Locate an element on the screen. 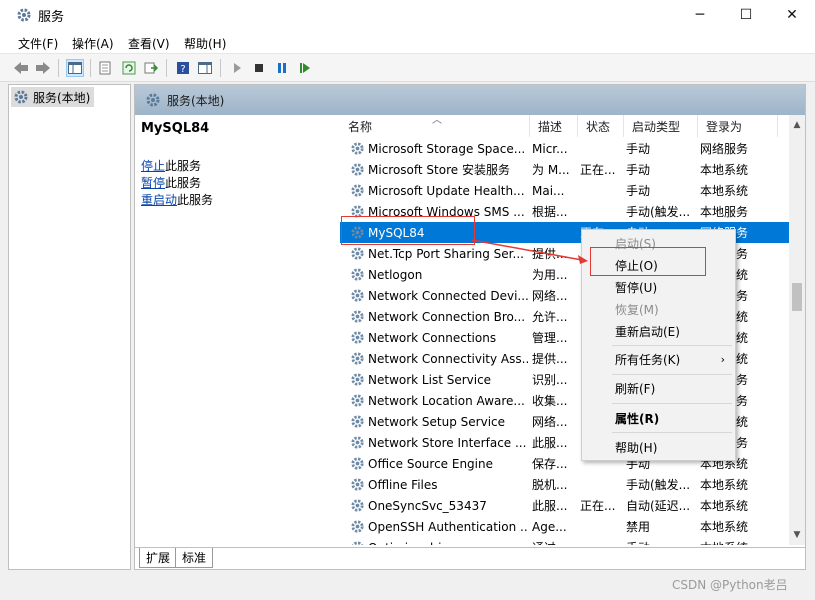 This screenshot has width=815, height=600. restart-service-link: 重启动 is located at coordinates (159, 200).